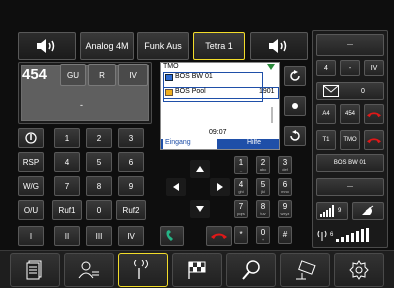 Image resolution: width=394 pixels, height=288 pixels. What do you see at coordinates (350, 91) in the screenshot?
I see `messages-button: 0` at bounding box center [350, 91].